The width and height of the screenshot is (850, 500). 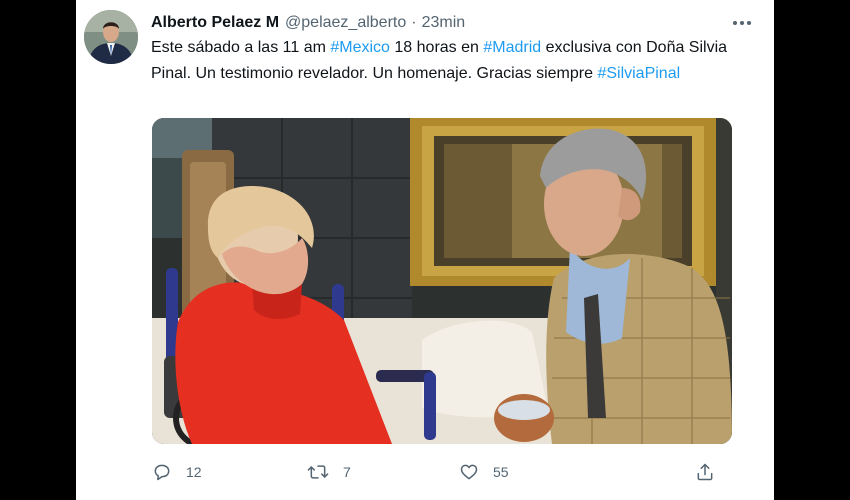 What do you see at coordinates (436, 47) in the screenshot?
I see `tweet-text-part: 18 horas en` at bounding box center [436, 47].